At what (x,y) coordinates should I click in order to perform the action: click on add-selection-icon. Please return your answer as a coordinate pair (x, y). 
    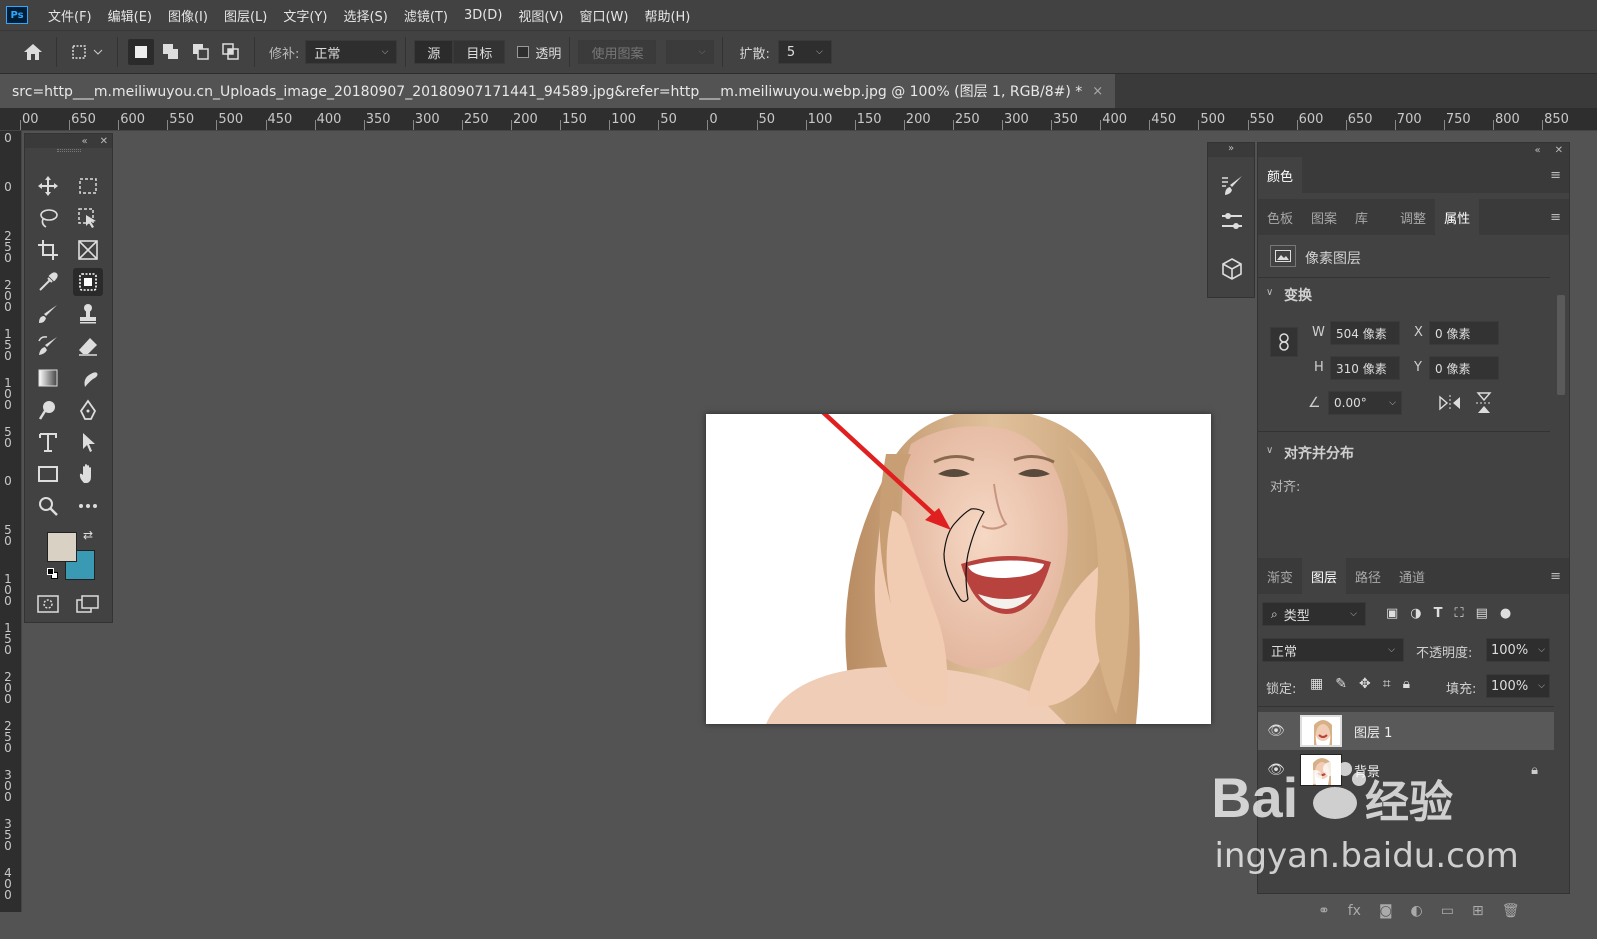
    Looking at the image, I should click on (171, 52).